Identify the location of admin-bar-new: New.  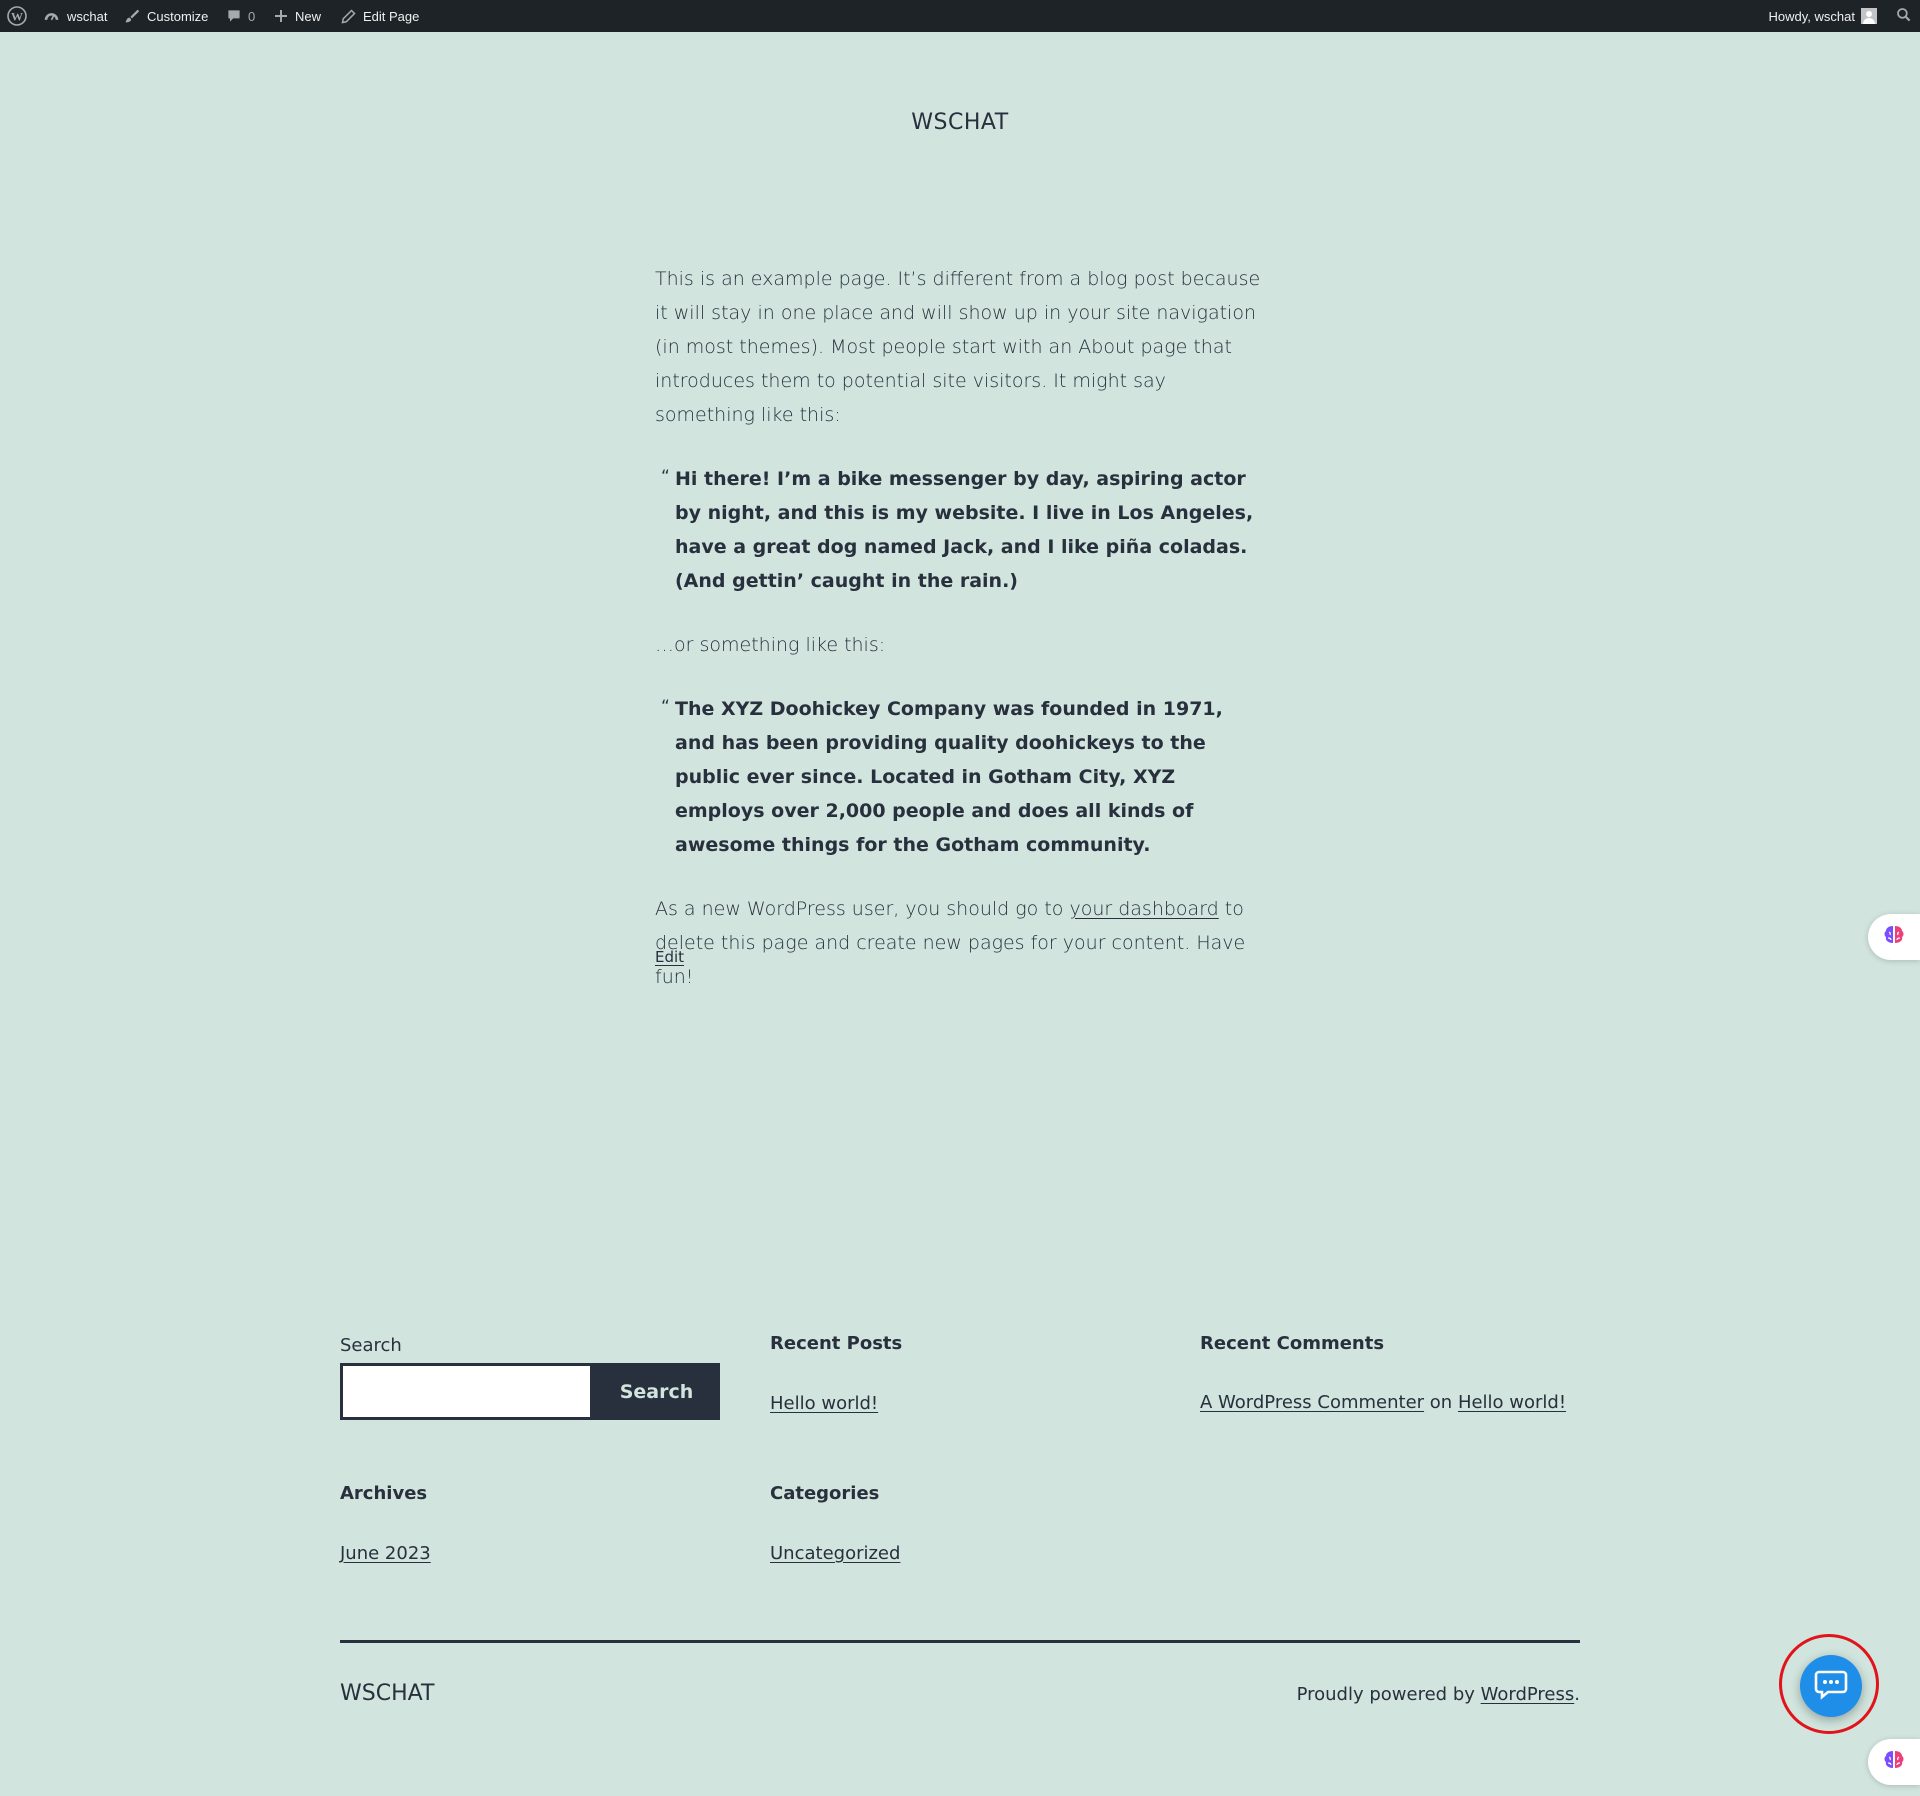
(297, 16).